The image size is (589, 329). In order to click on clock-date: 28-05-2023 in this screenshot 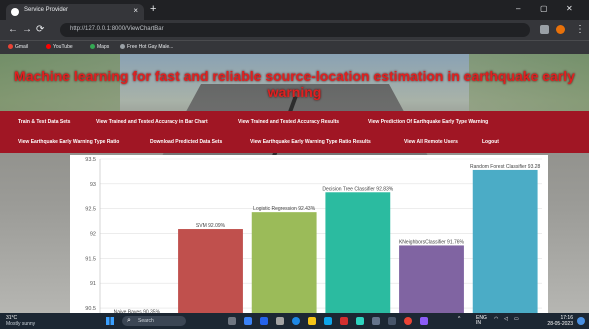, I will do `click(560, 324)`.